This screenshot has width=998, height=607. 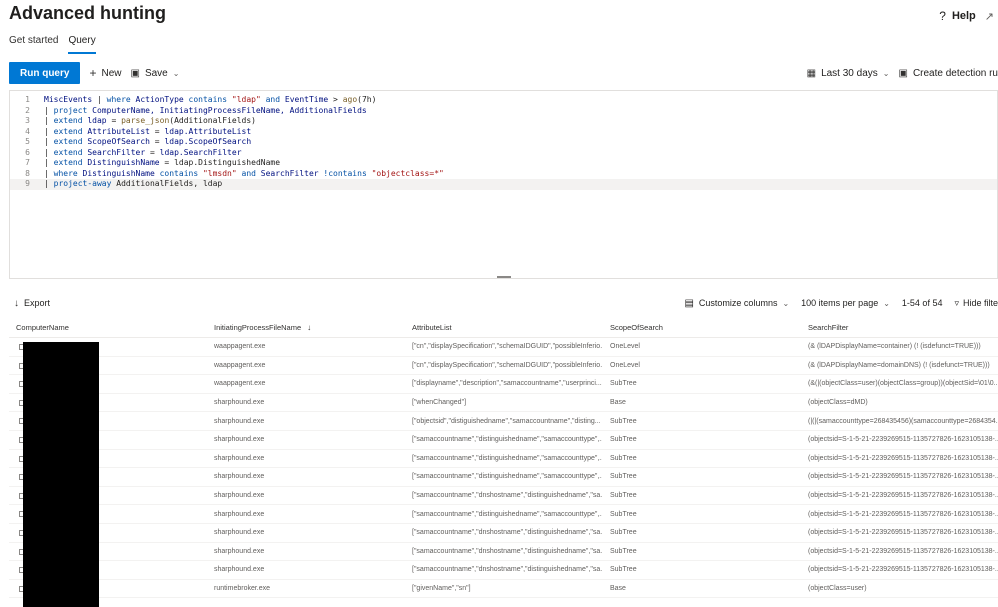 What do you see at coordinates (27, 131) in the screenshot?
I see `line-number: 4` at bounding box center [27, 131].